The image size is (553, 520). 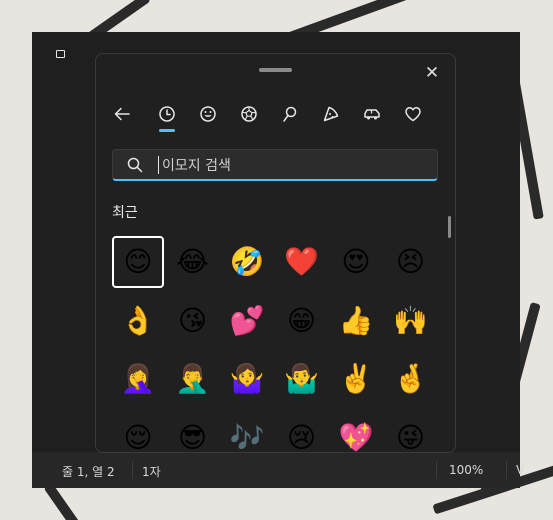 I want to click on emoji-button: 😍, so click(x=356, y=262).